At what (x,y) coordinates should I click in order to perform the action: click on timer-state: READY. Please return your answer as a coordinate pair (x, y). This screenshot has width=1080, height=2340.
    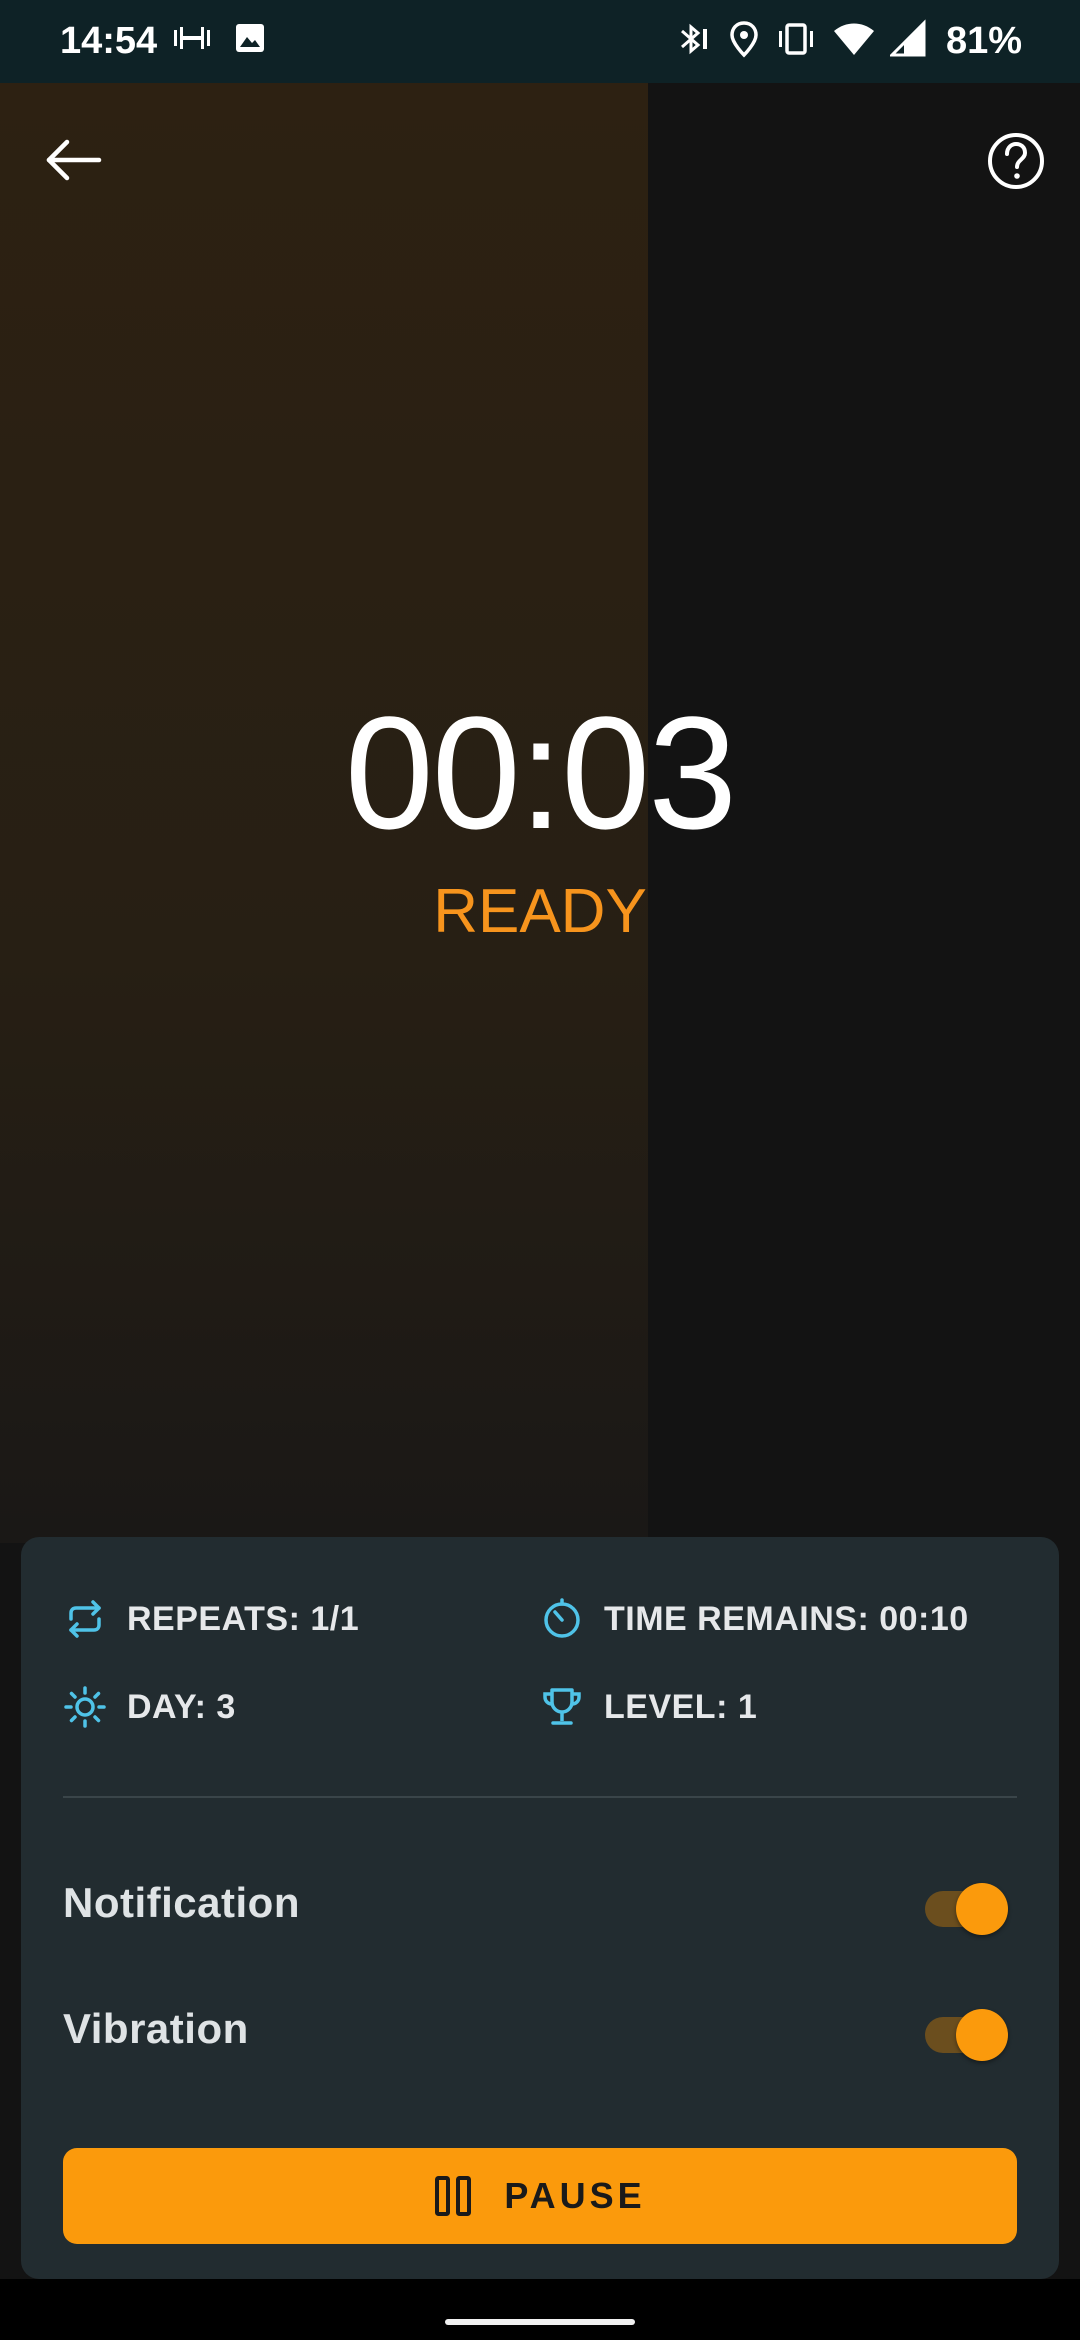
    Looking at the image, I should click on (540, 911).